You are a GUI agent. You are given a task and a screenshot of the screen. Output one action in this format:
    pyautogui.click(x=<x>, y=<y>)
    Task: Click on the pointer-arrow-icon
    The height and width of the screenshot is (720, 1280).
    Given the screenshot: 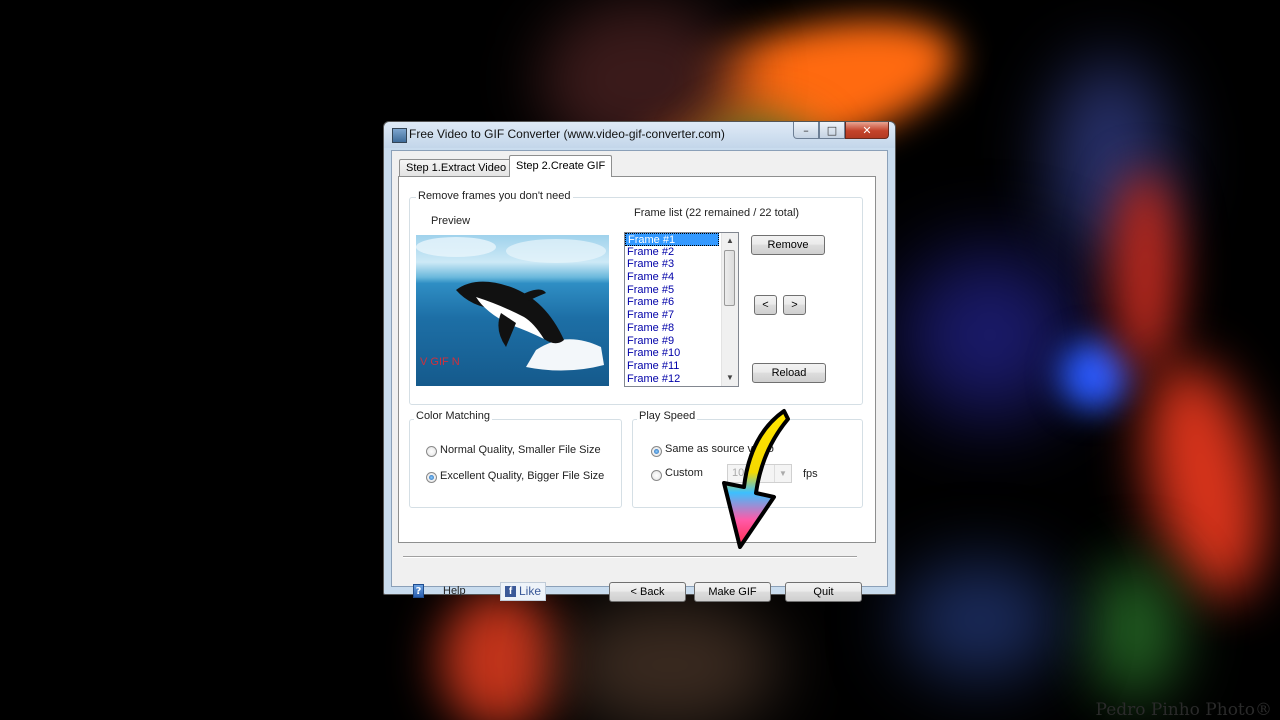 What is the action you would take?
    pyautogui.click(x=756, y=479)
    